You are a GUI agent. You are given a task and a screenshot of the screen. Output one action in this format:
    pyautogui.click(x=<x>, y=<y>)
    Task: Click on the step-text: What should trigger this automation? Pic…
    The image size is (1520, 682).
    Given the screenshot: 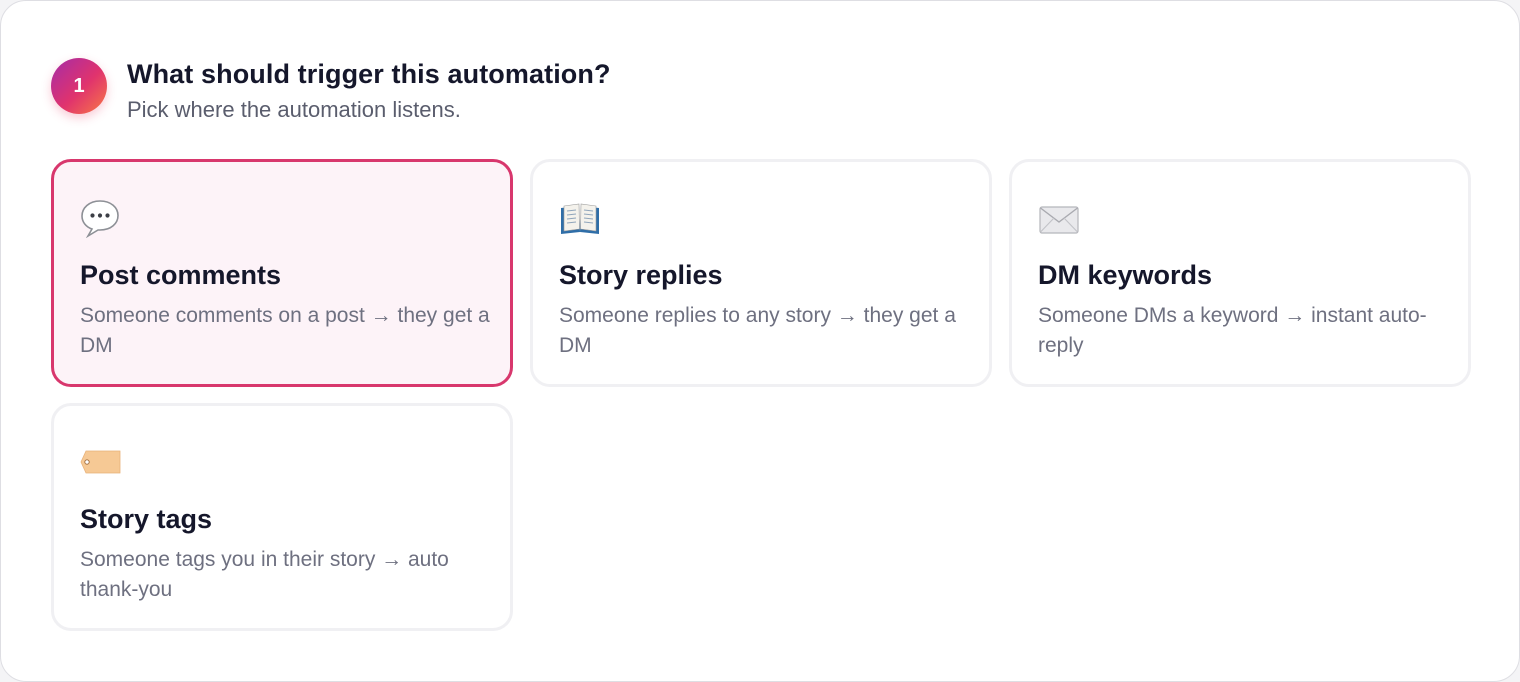 What is the action you would take?
    pyautogui.click(x=369, y=91)
    